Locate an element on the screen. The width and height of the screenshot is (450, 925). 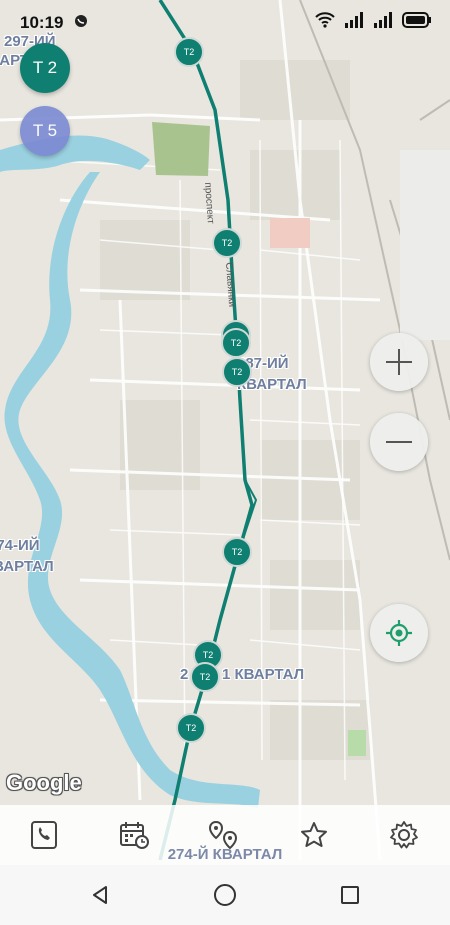
recents-button is located at coordinates (350, 895).